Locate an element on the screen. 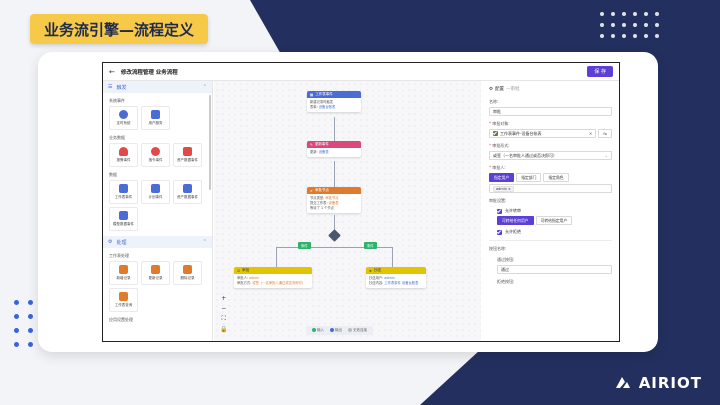  tab-specified-department: 指定部门 is located at coordinates (529, 177).